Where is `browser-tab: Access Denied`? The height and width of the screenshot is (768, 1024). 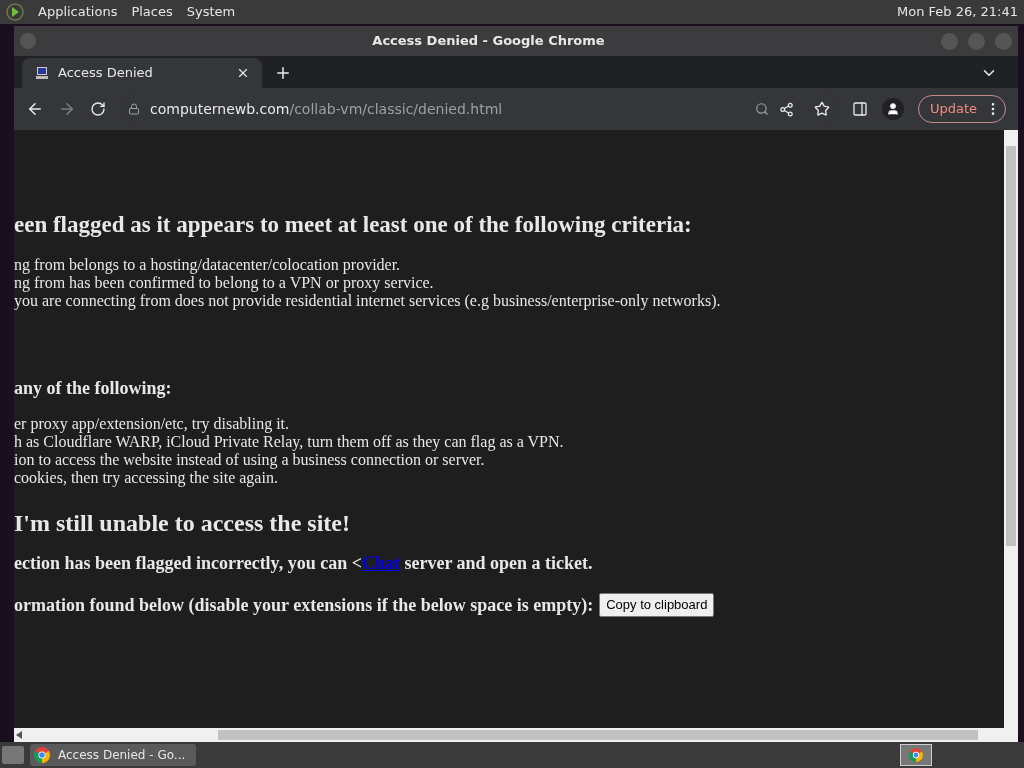 browser-tab: Access Denied is located at coordinates (142, 73).